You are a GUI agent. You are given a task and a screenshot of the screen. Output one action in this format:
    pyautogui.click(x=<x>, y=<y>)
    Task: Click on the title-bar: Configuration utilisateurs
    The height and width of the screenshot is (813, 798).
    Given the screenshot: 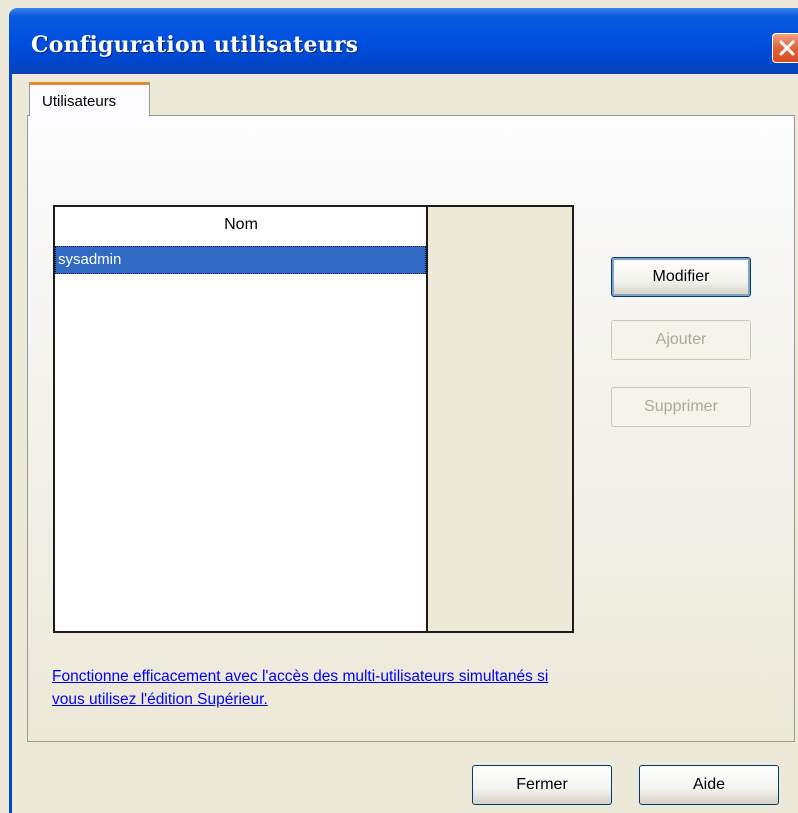 What is the action you would take?
    pyautogui.click(x=403, y=41)
    